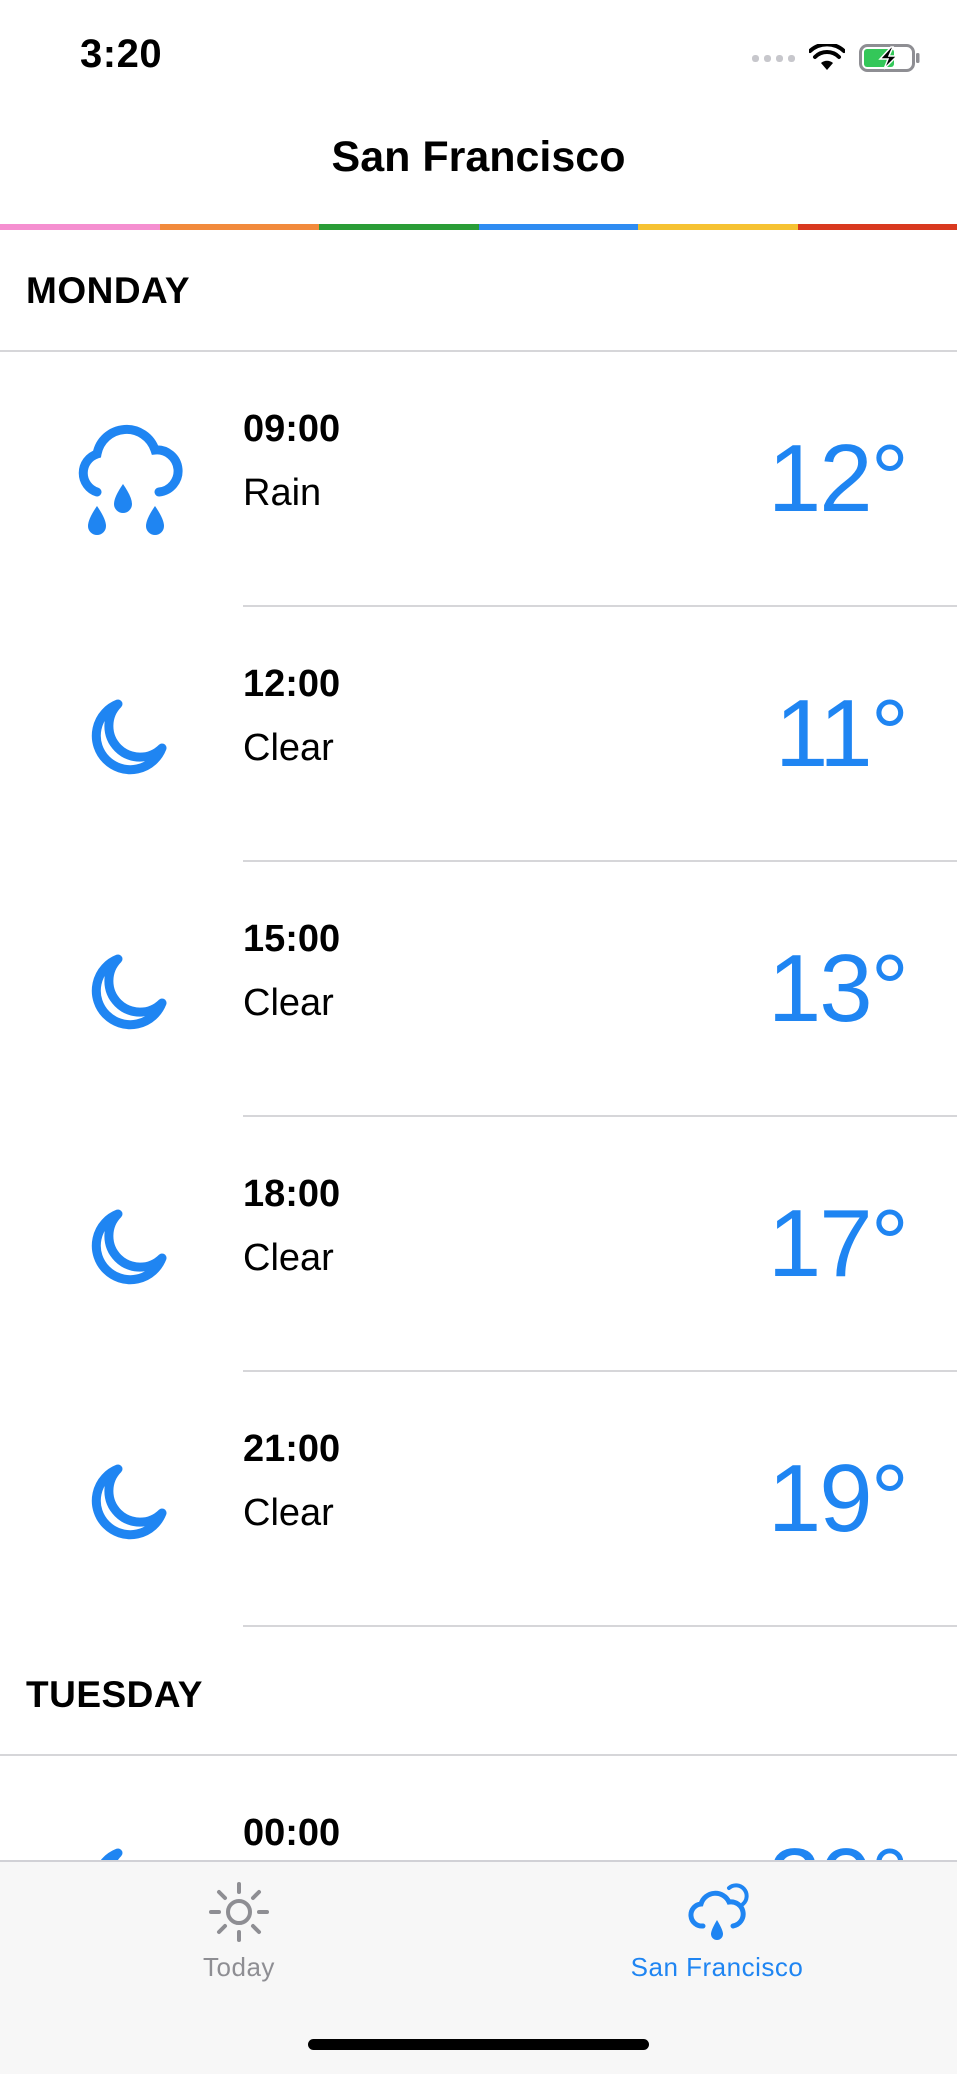  Describe the element at coordinates (291, 939) in the screenshot. I see `forecast-time: 15:00` at that location.